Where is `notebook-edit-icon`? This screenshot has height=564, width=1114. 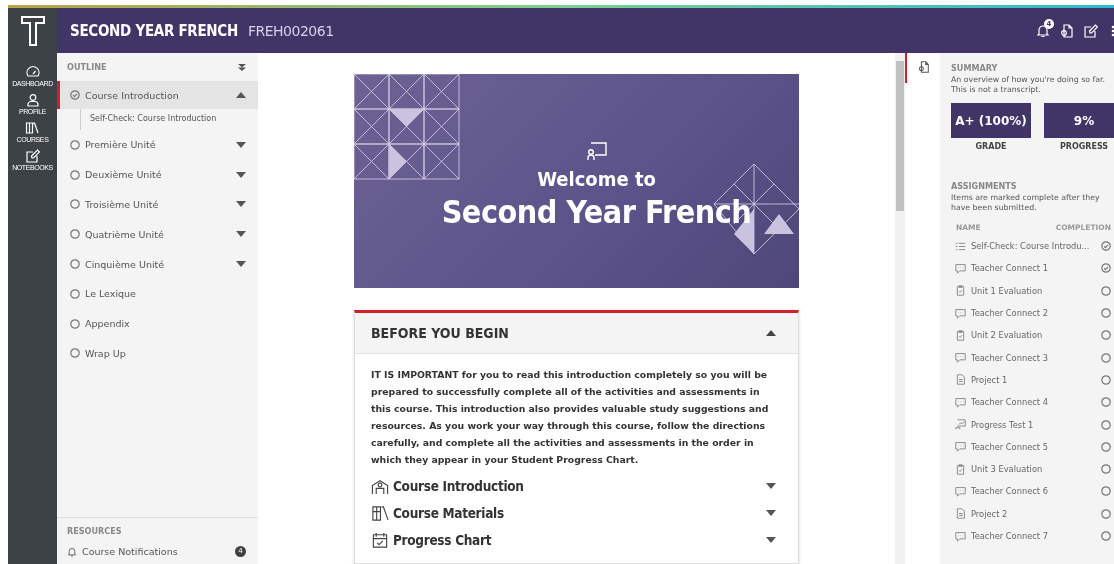 notebook-edit-icon is located at coordinates (32, 156).